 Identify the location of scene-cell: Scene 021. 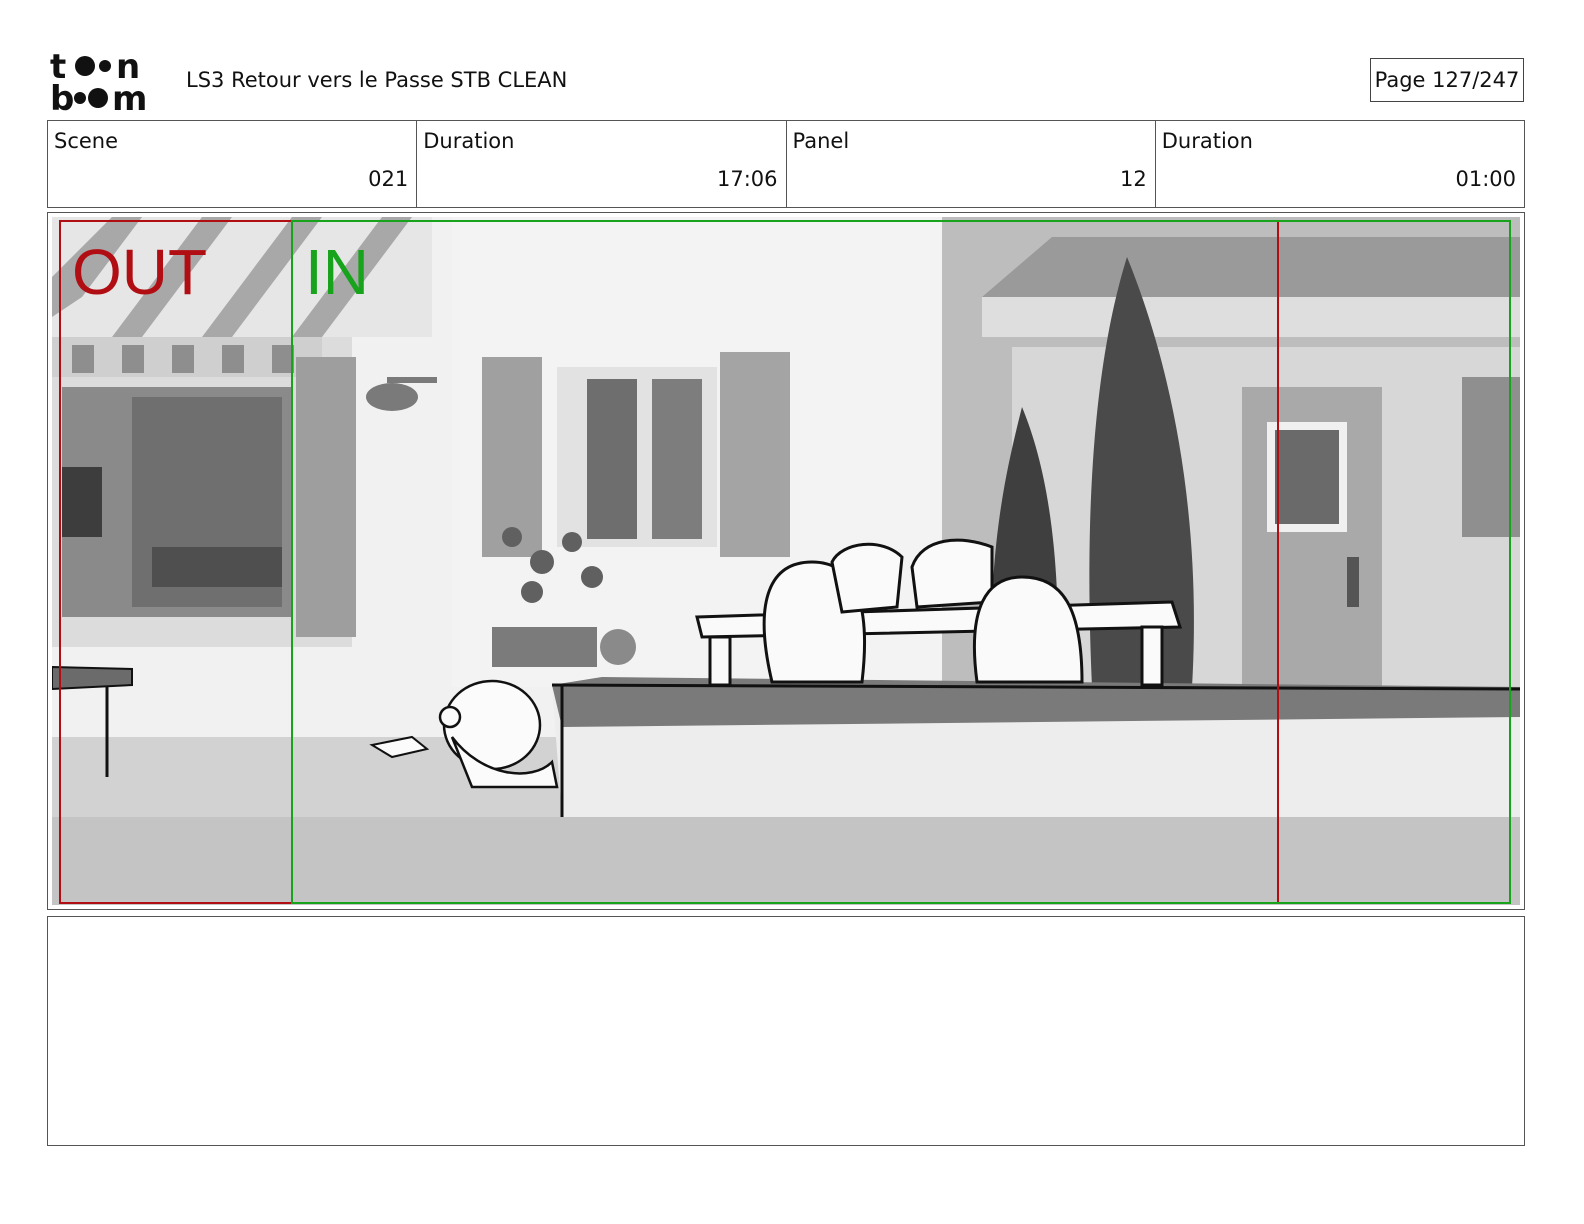
(233, 164).